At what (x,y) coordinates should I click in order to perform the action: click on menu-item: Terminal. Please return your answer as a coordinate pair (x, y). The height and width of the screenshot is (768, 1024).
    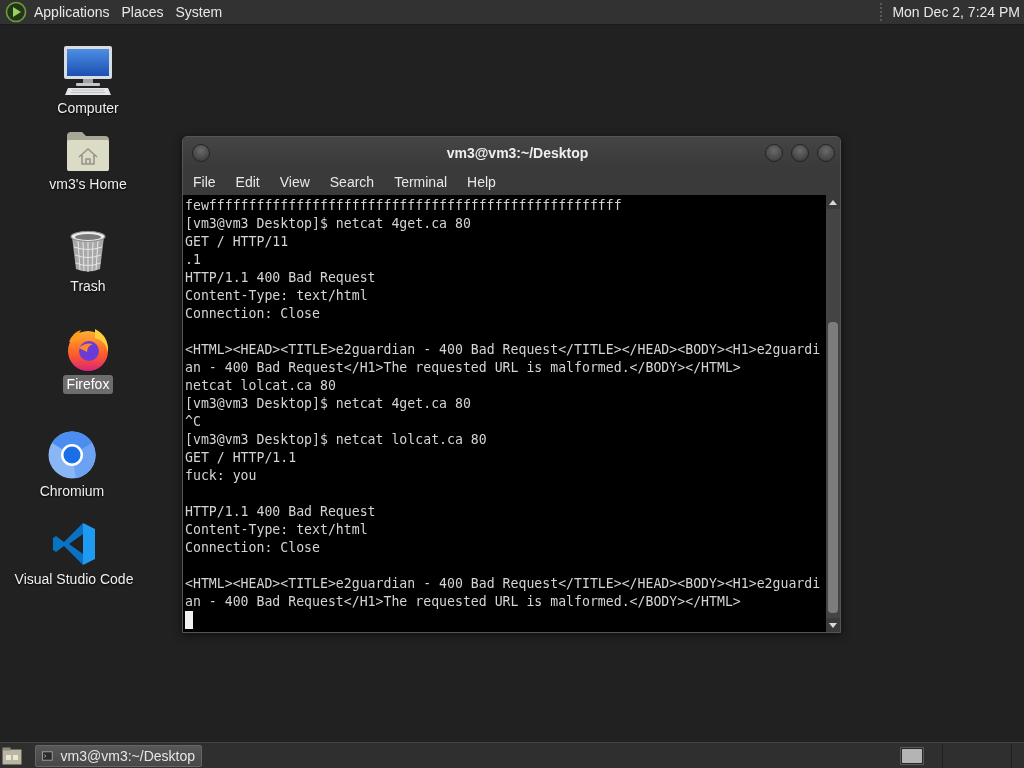
    Looking at the image, I should click on (421, 181).